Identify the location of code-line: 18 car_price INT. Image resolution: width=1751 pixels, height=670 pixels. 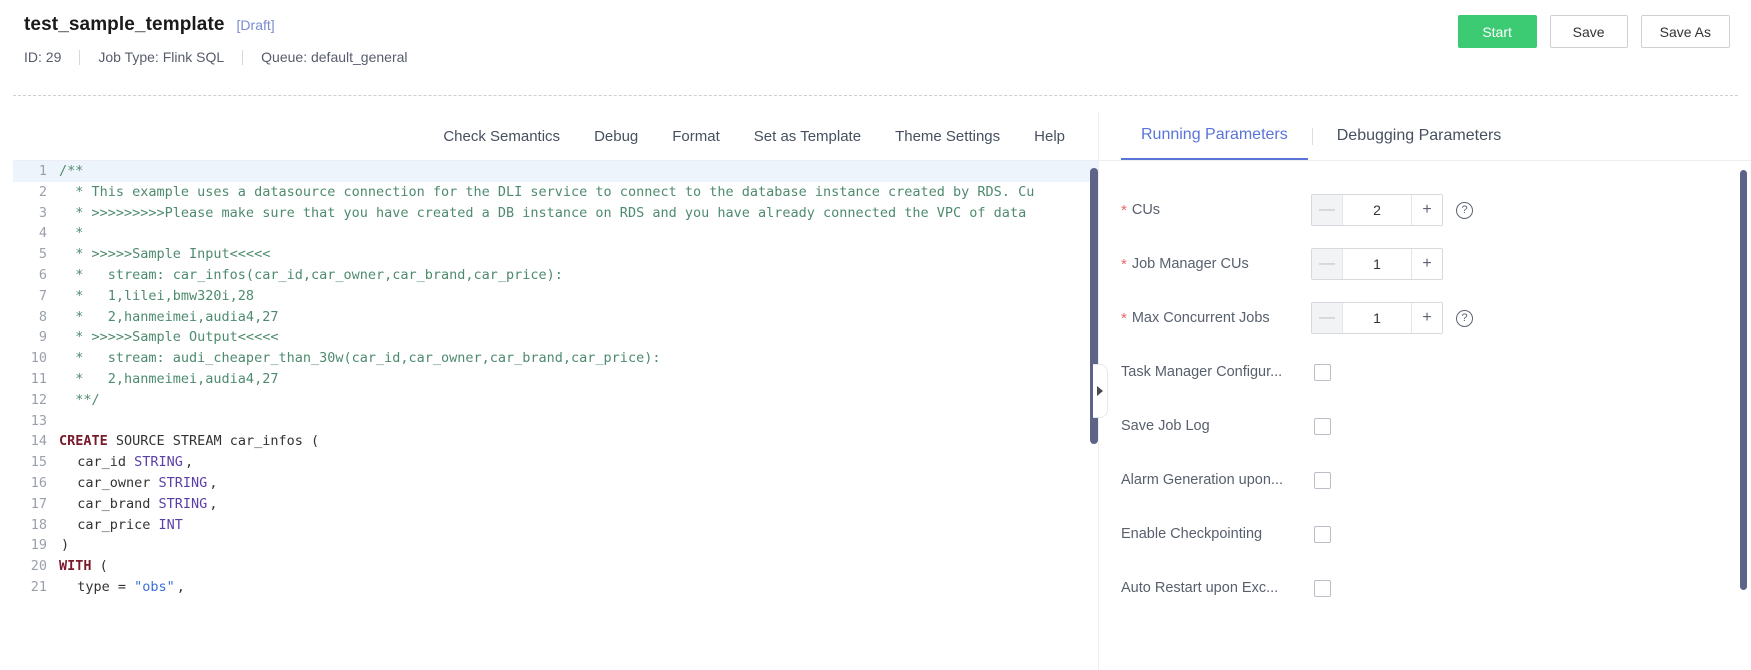
(555, 525).